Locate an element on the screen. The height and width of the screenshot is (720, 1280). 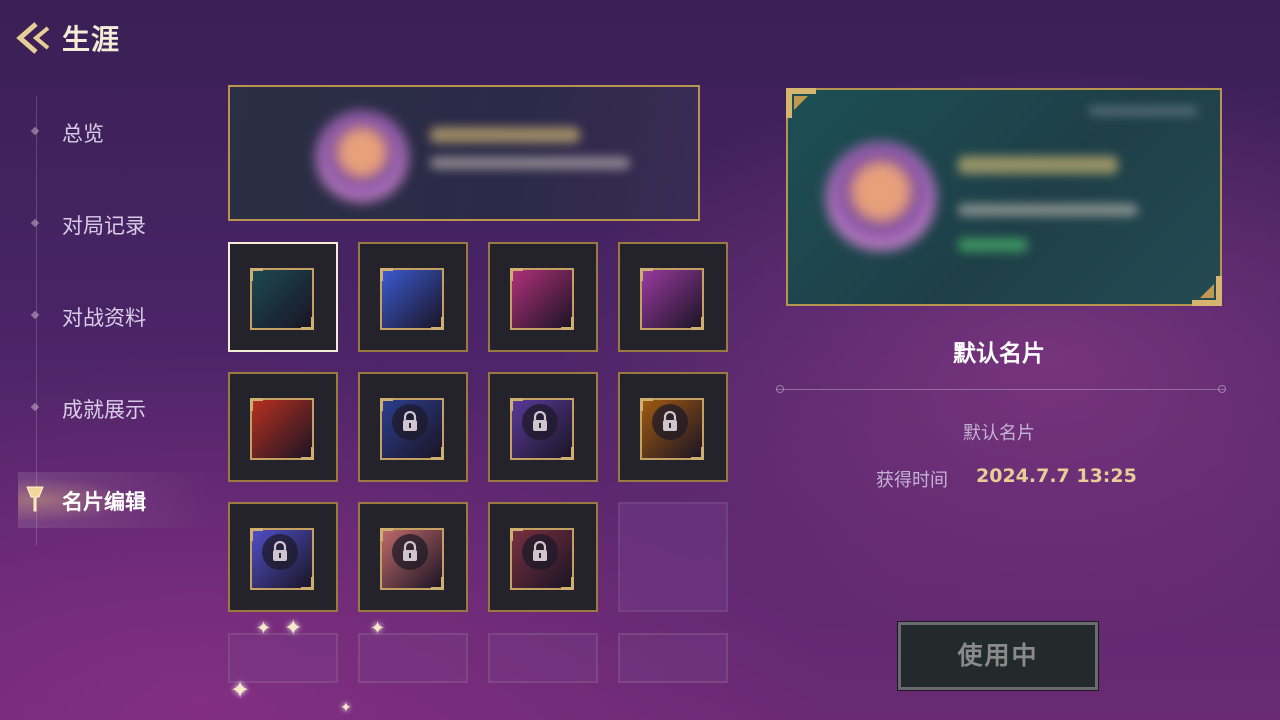
current-card-preview is located at coordinates (464, 153).